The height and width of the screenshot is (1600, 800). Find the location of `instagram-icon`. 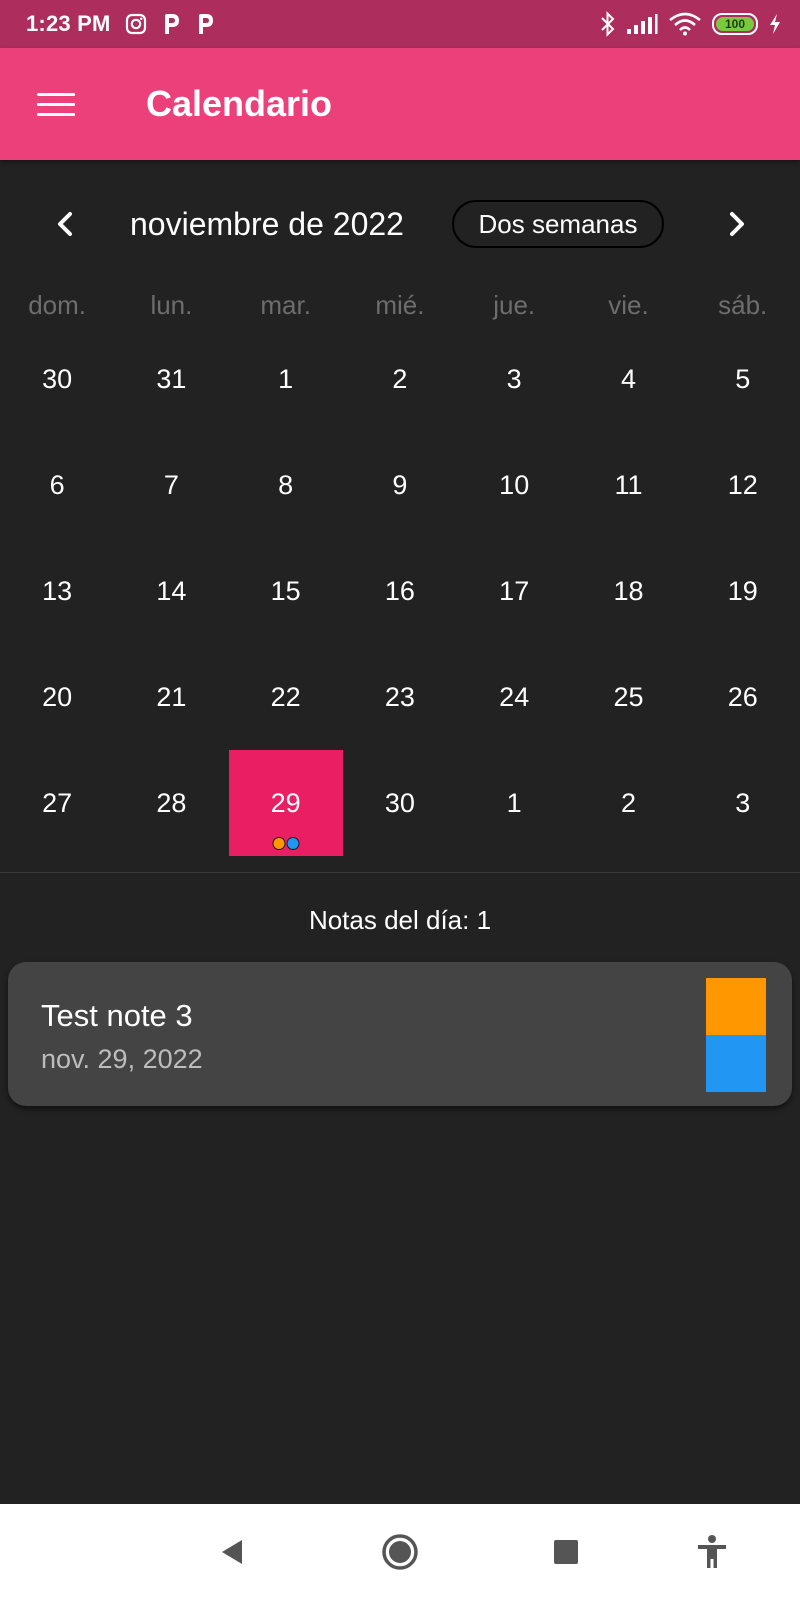

instagram-icon is located at coordinates (135, 24).